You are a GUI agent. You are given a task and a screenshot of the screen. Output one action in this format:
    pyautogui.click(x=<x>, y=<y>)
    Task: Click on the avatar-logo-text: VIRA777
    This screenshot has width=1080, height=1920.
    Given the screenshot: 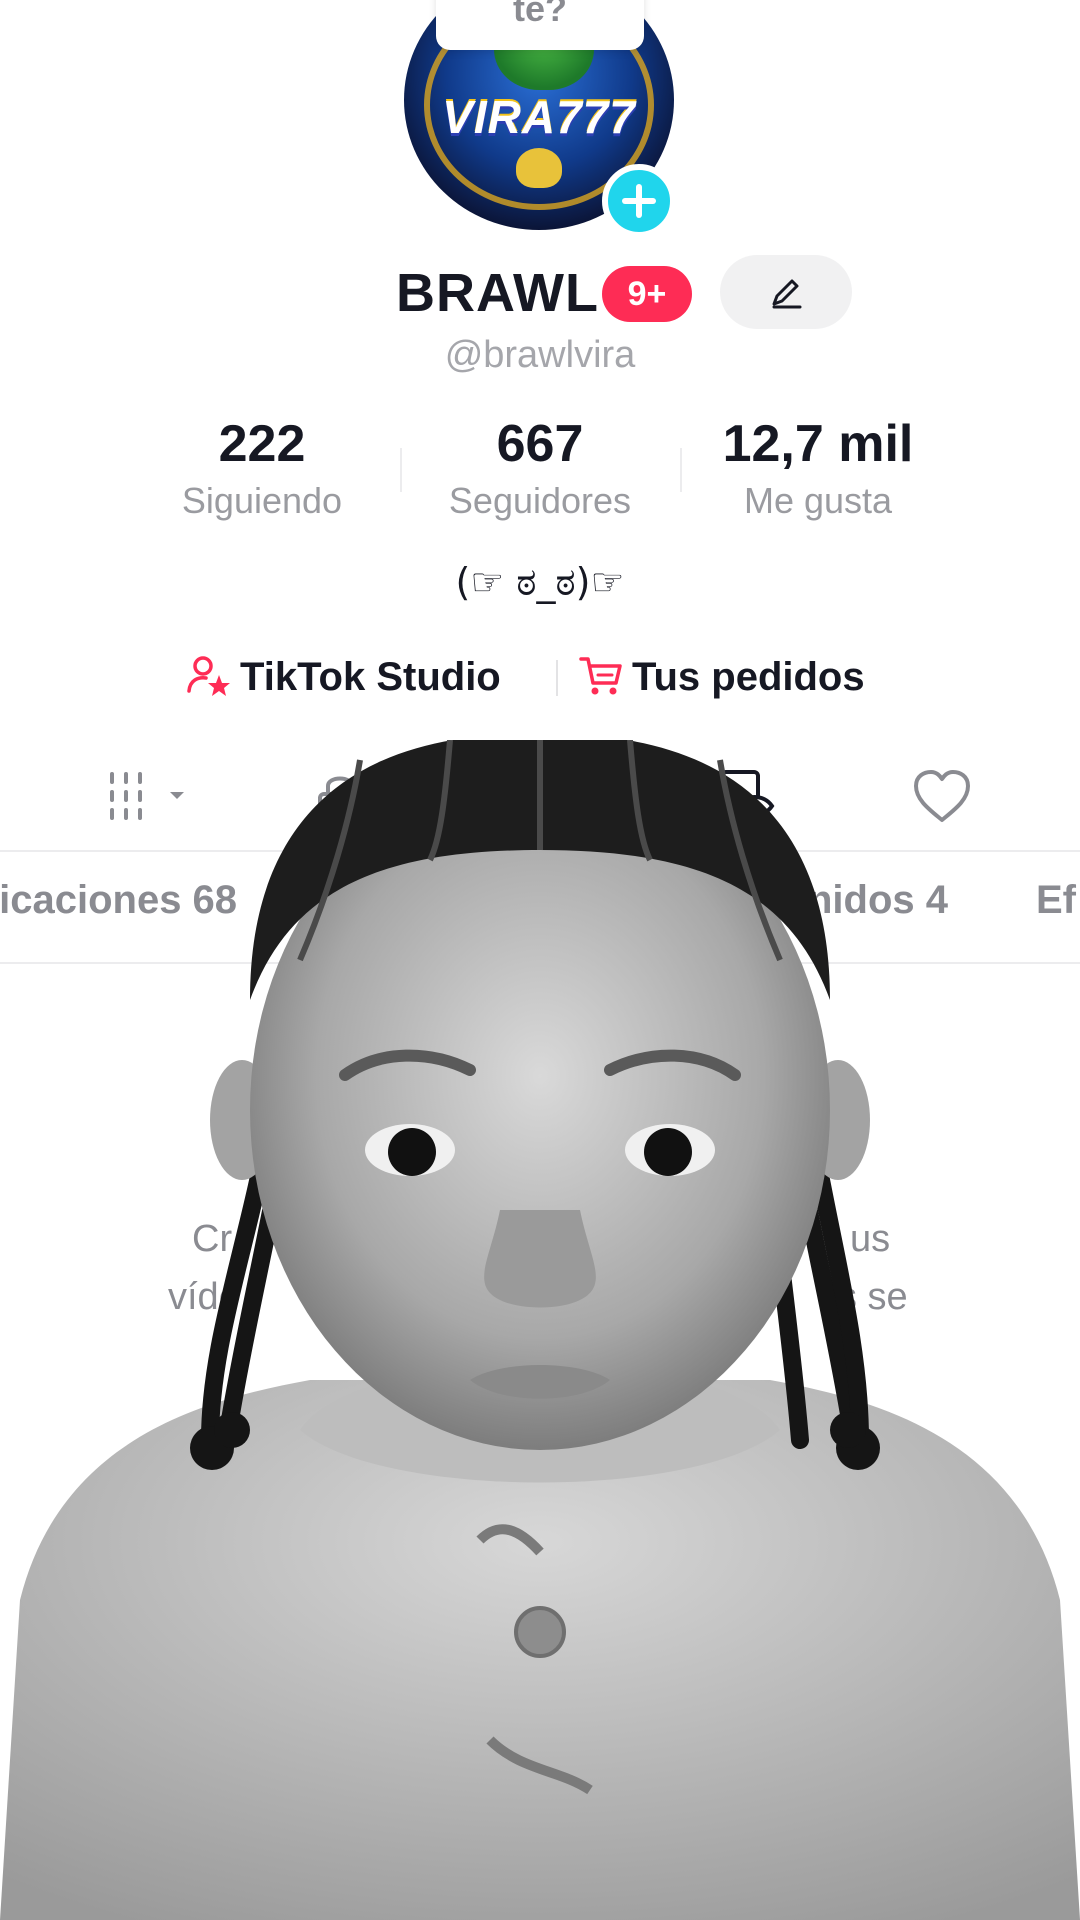 What is the action you would take?
    pyautogui.click(x=539, y=117)
    